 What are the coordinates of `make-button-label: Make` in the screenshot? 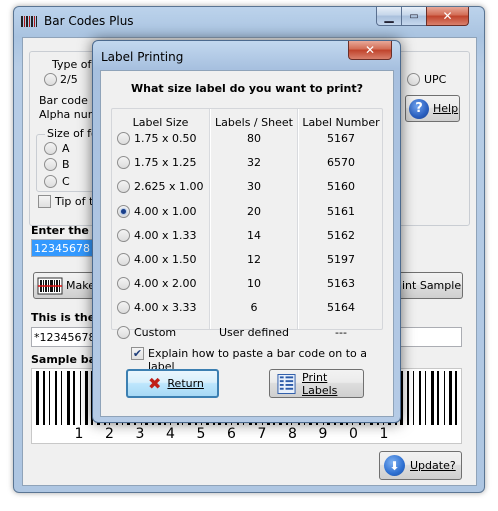 It's located at (80, 285).